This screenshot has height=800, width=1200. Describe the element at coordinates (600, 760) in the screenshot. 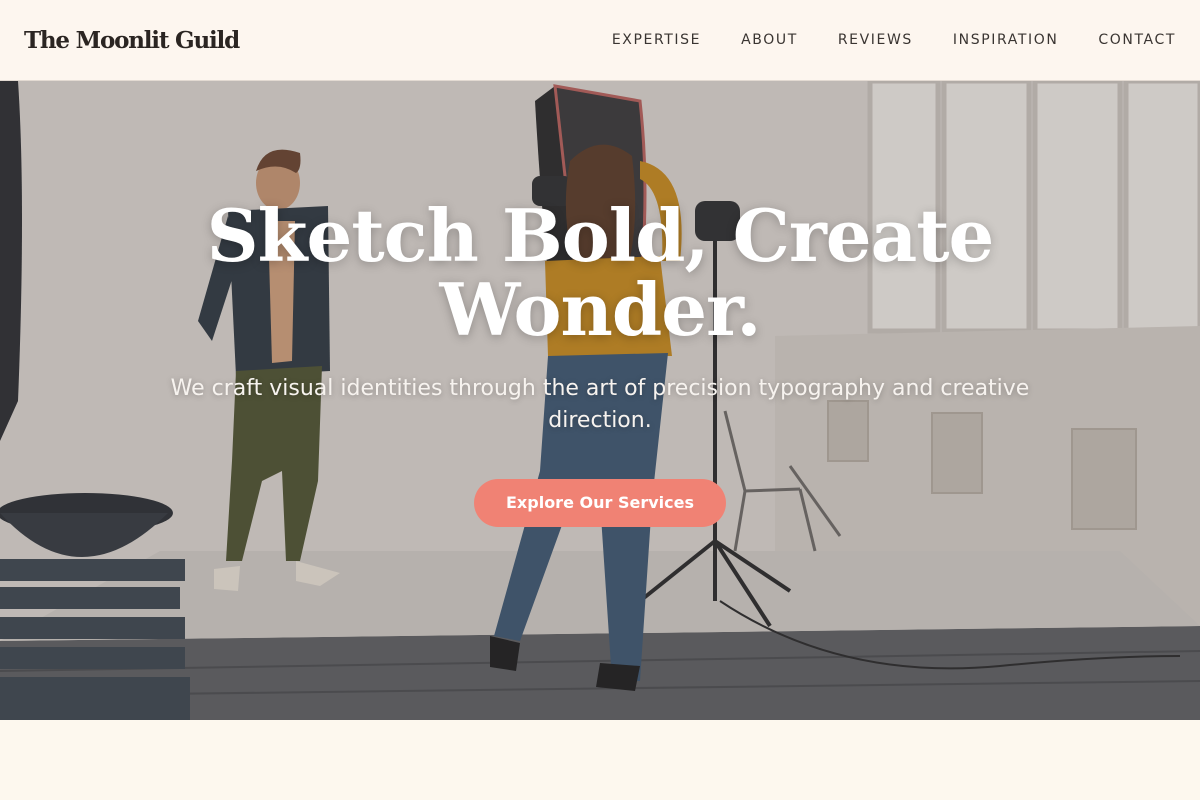

I see `next-section` at that location.